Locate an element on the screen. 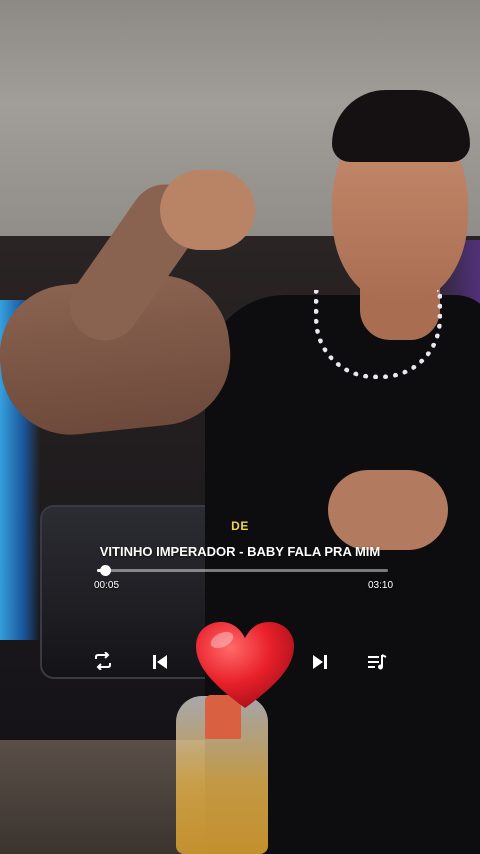 This screenshot has height=854, width=480. skip-next-icon is located at coordinates (320, 662).